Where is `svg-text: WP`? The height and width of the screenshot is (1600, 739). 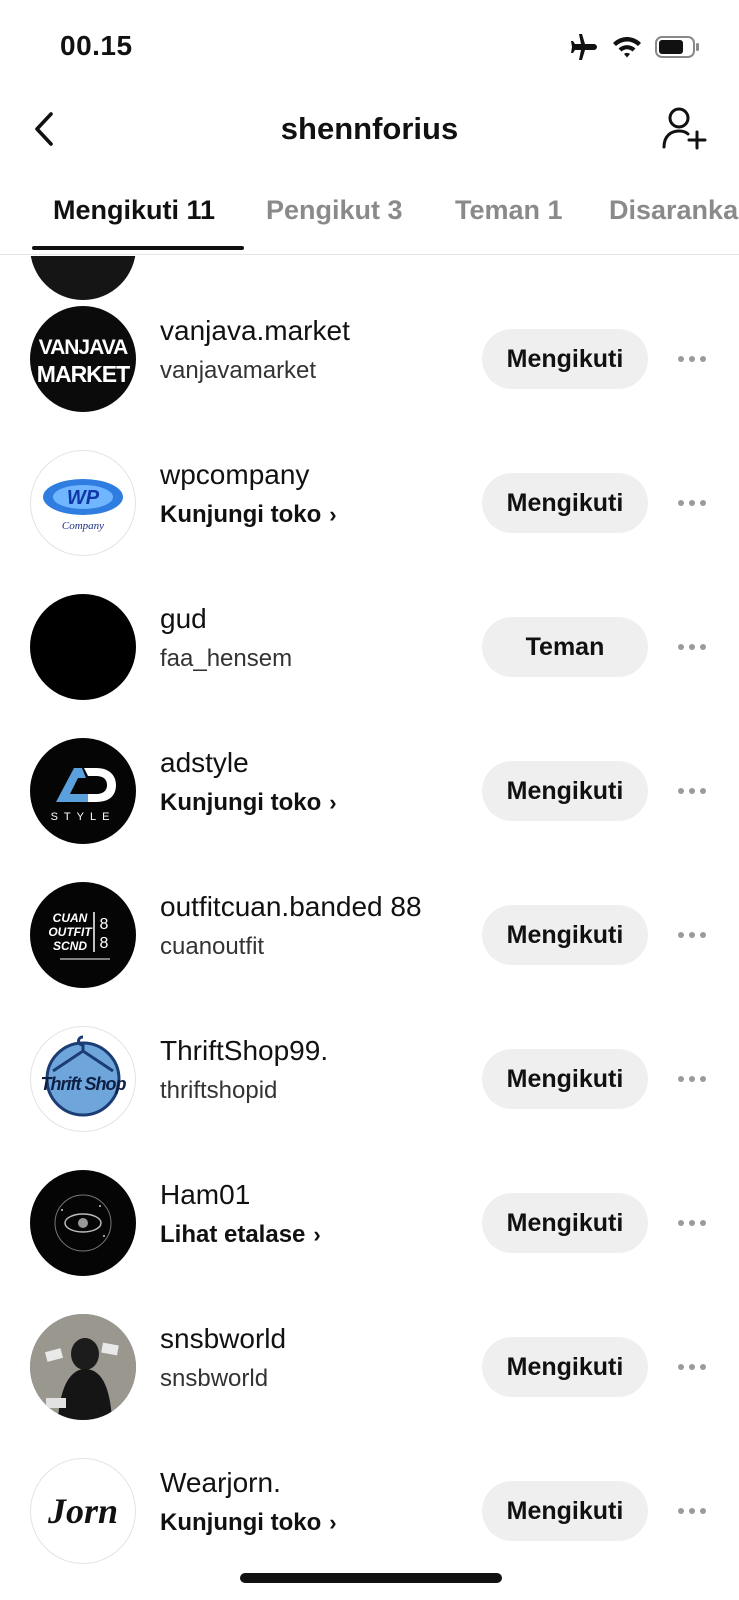 svg-text: WP is located at coordinates (83, 498).